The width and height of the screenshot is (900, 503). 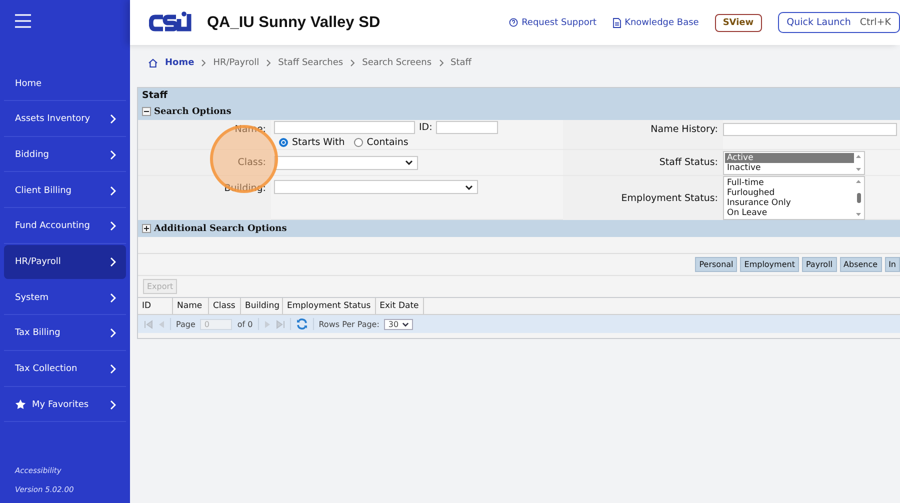 What do you see at coordinates (65, 84) in the screenshot?
I see `sidebar-item: Home` at bounding box center [65, 84].